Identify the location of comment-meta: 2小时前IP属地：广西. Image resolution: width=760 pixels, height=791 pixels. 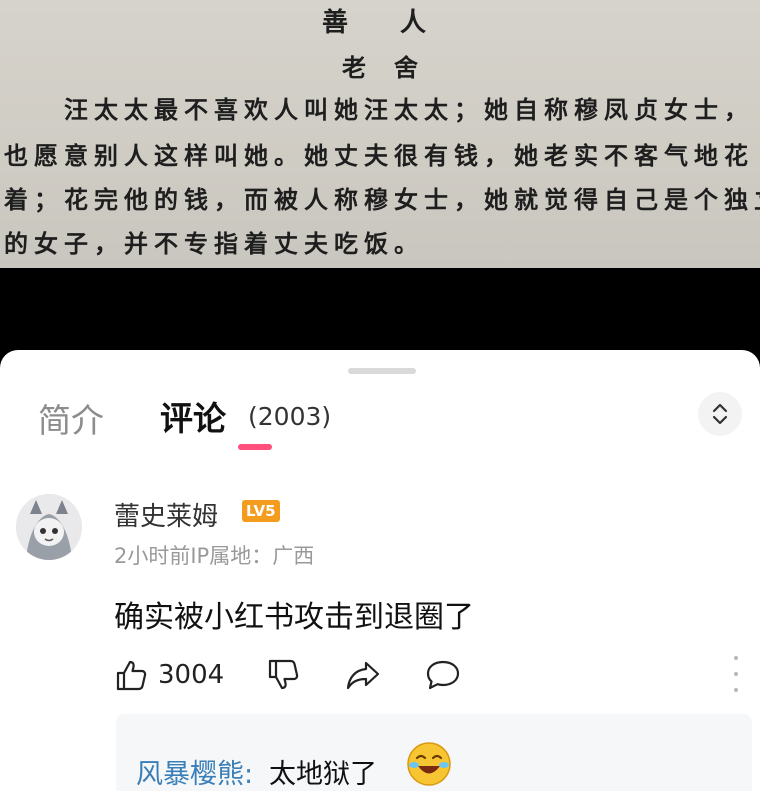
(214, 556).